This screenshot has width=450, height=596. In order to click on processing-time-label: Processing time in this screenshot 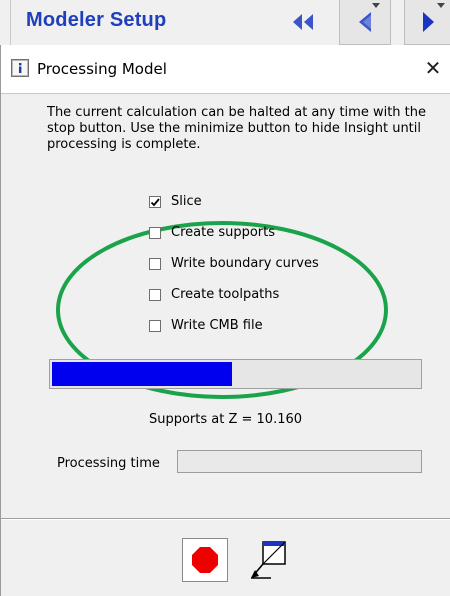, I will do `click(108, 463)`.